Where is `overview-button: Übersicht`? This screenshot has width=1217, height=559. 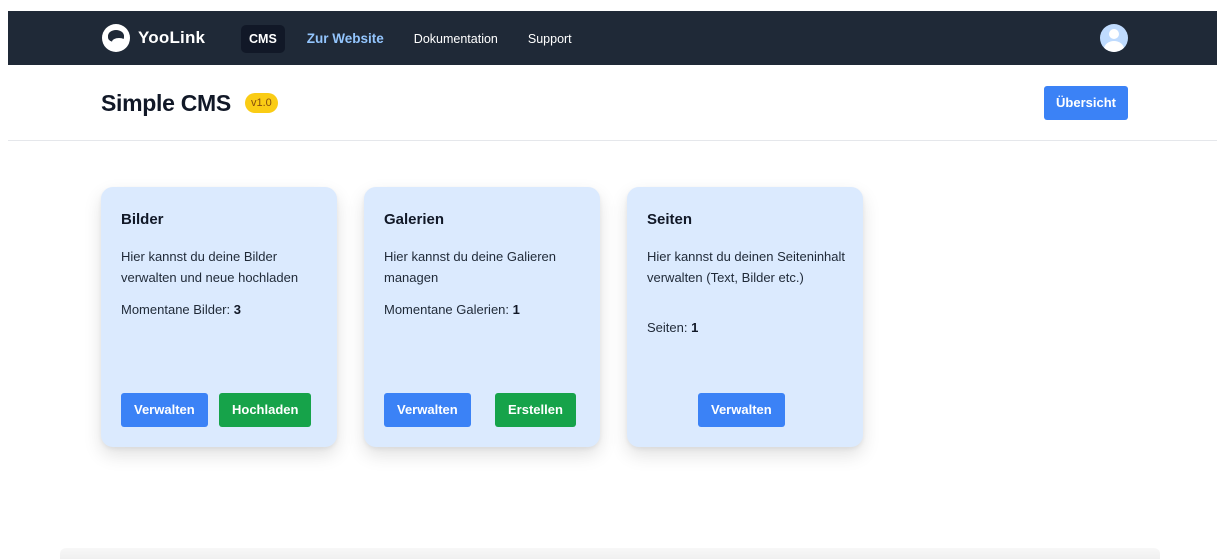
overview-button: Übersicht is located at coordinates (1086, 103).